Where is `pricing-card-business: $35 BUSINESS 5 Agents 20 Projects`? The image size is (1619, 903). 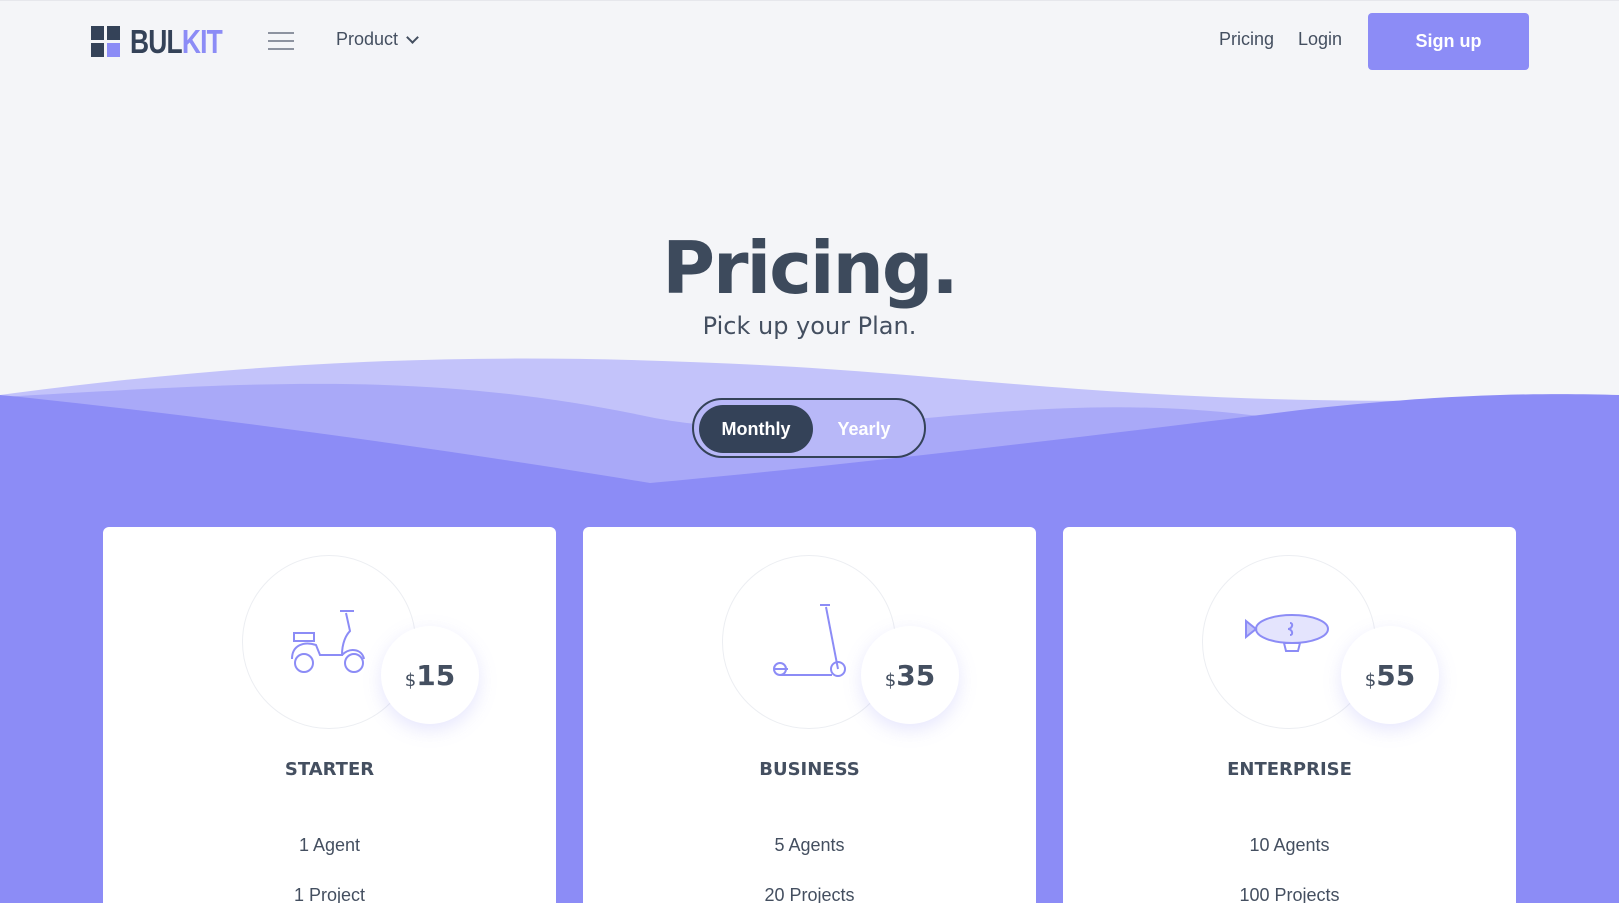 pricing-card-business: $35 BUSINESS 5 Agents 20 Projects is located at coordinates (809, 715).